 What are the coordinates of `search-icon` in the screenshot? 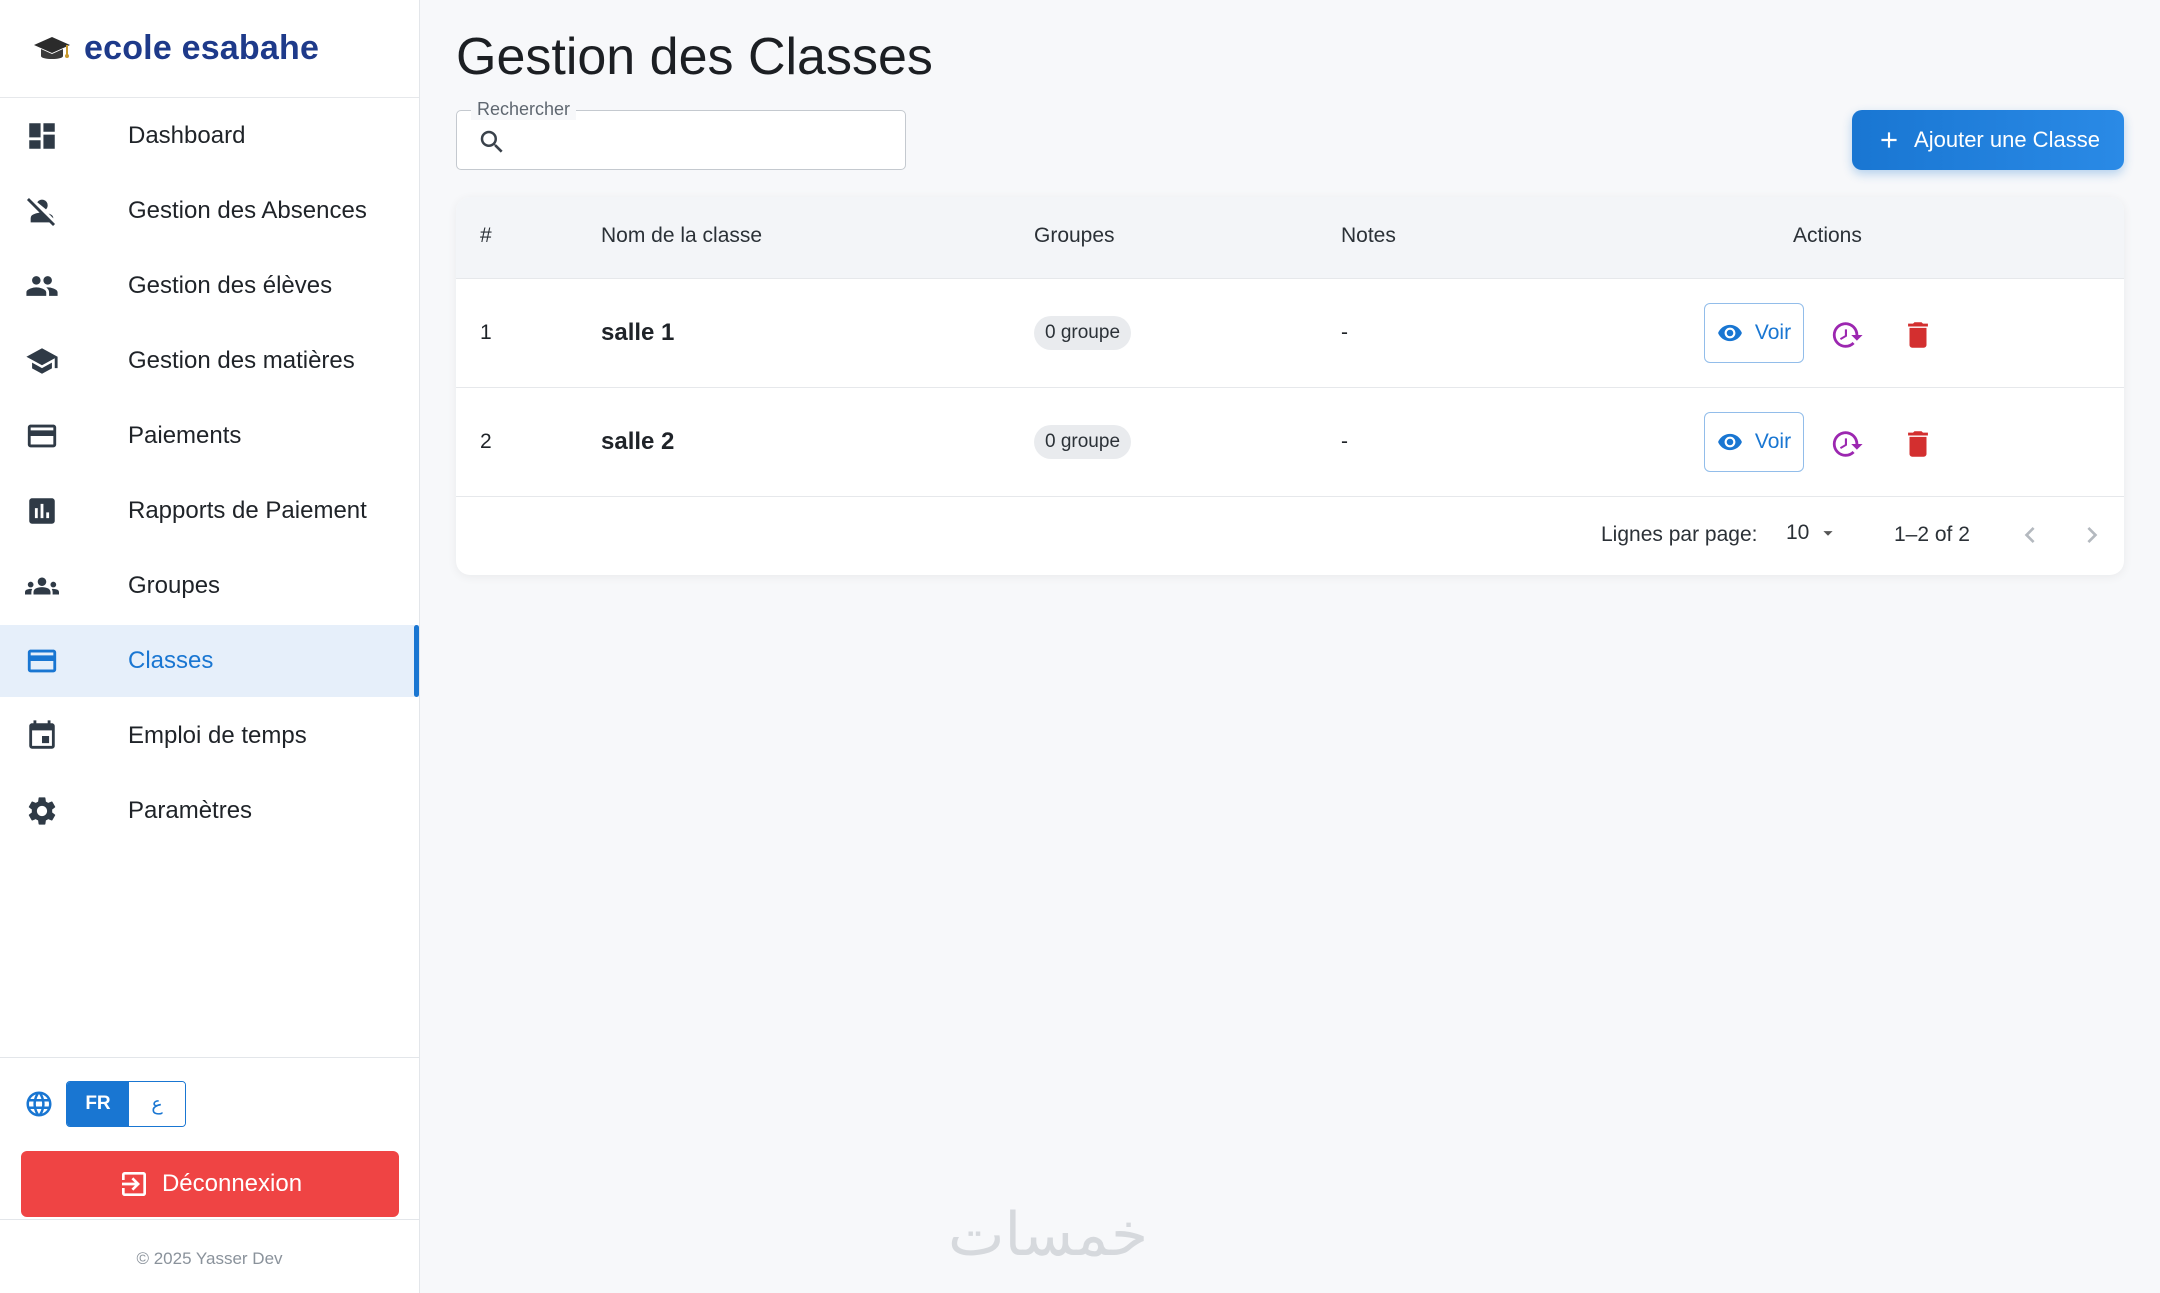 It's located at (491, 141).